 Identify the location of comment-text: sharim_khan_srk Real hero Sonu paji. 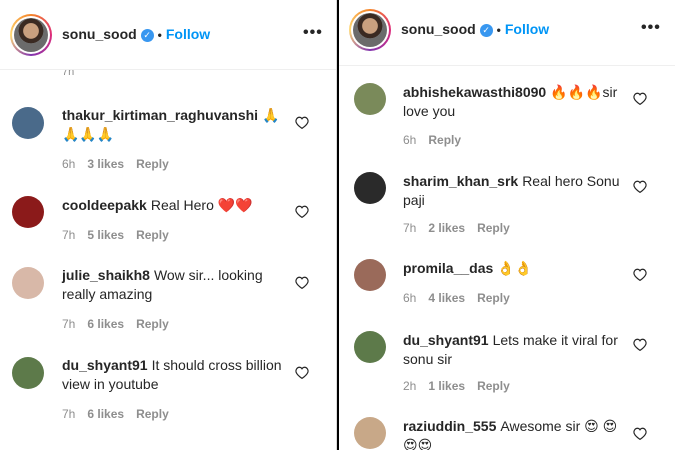
(515, 191).